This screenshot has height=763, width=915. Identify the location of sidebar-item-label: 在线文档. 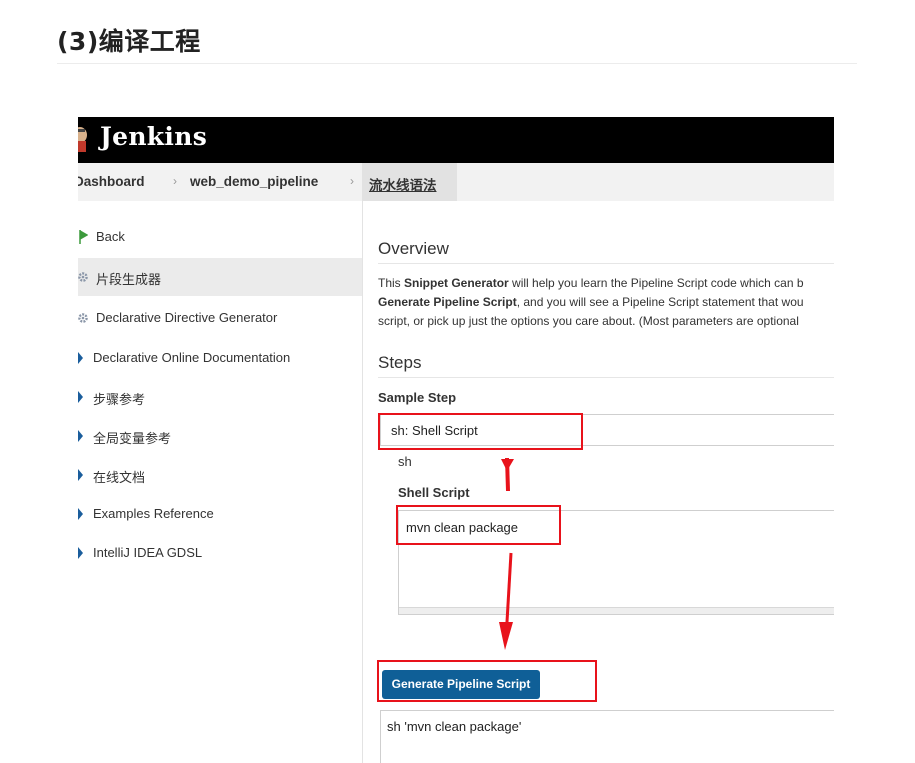
(119, 478).